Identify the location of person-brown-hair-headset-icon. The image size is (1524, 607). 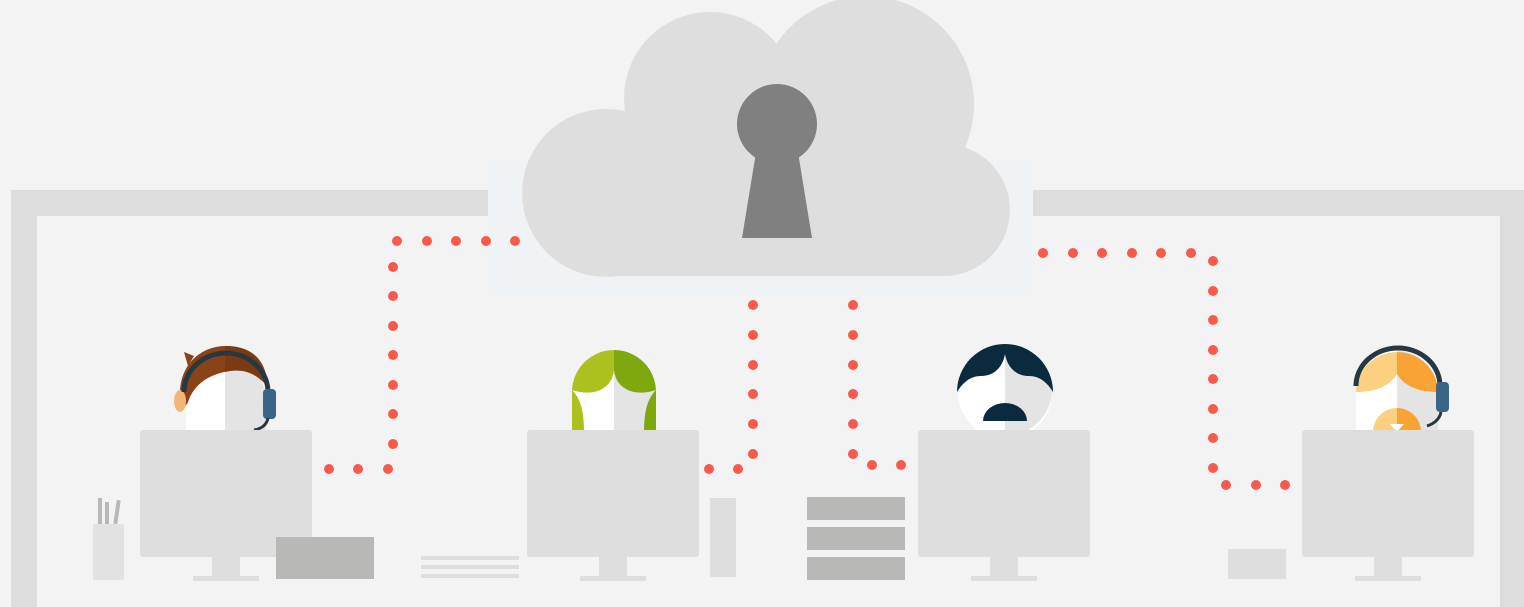
(225, 389).